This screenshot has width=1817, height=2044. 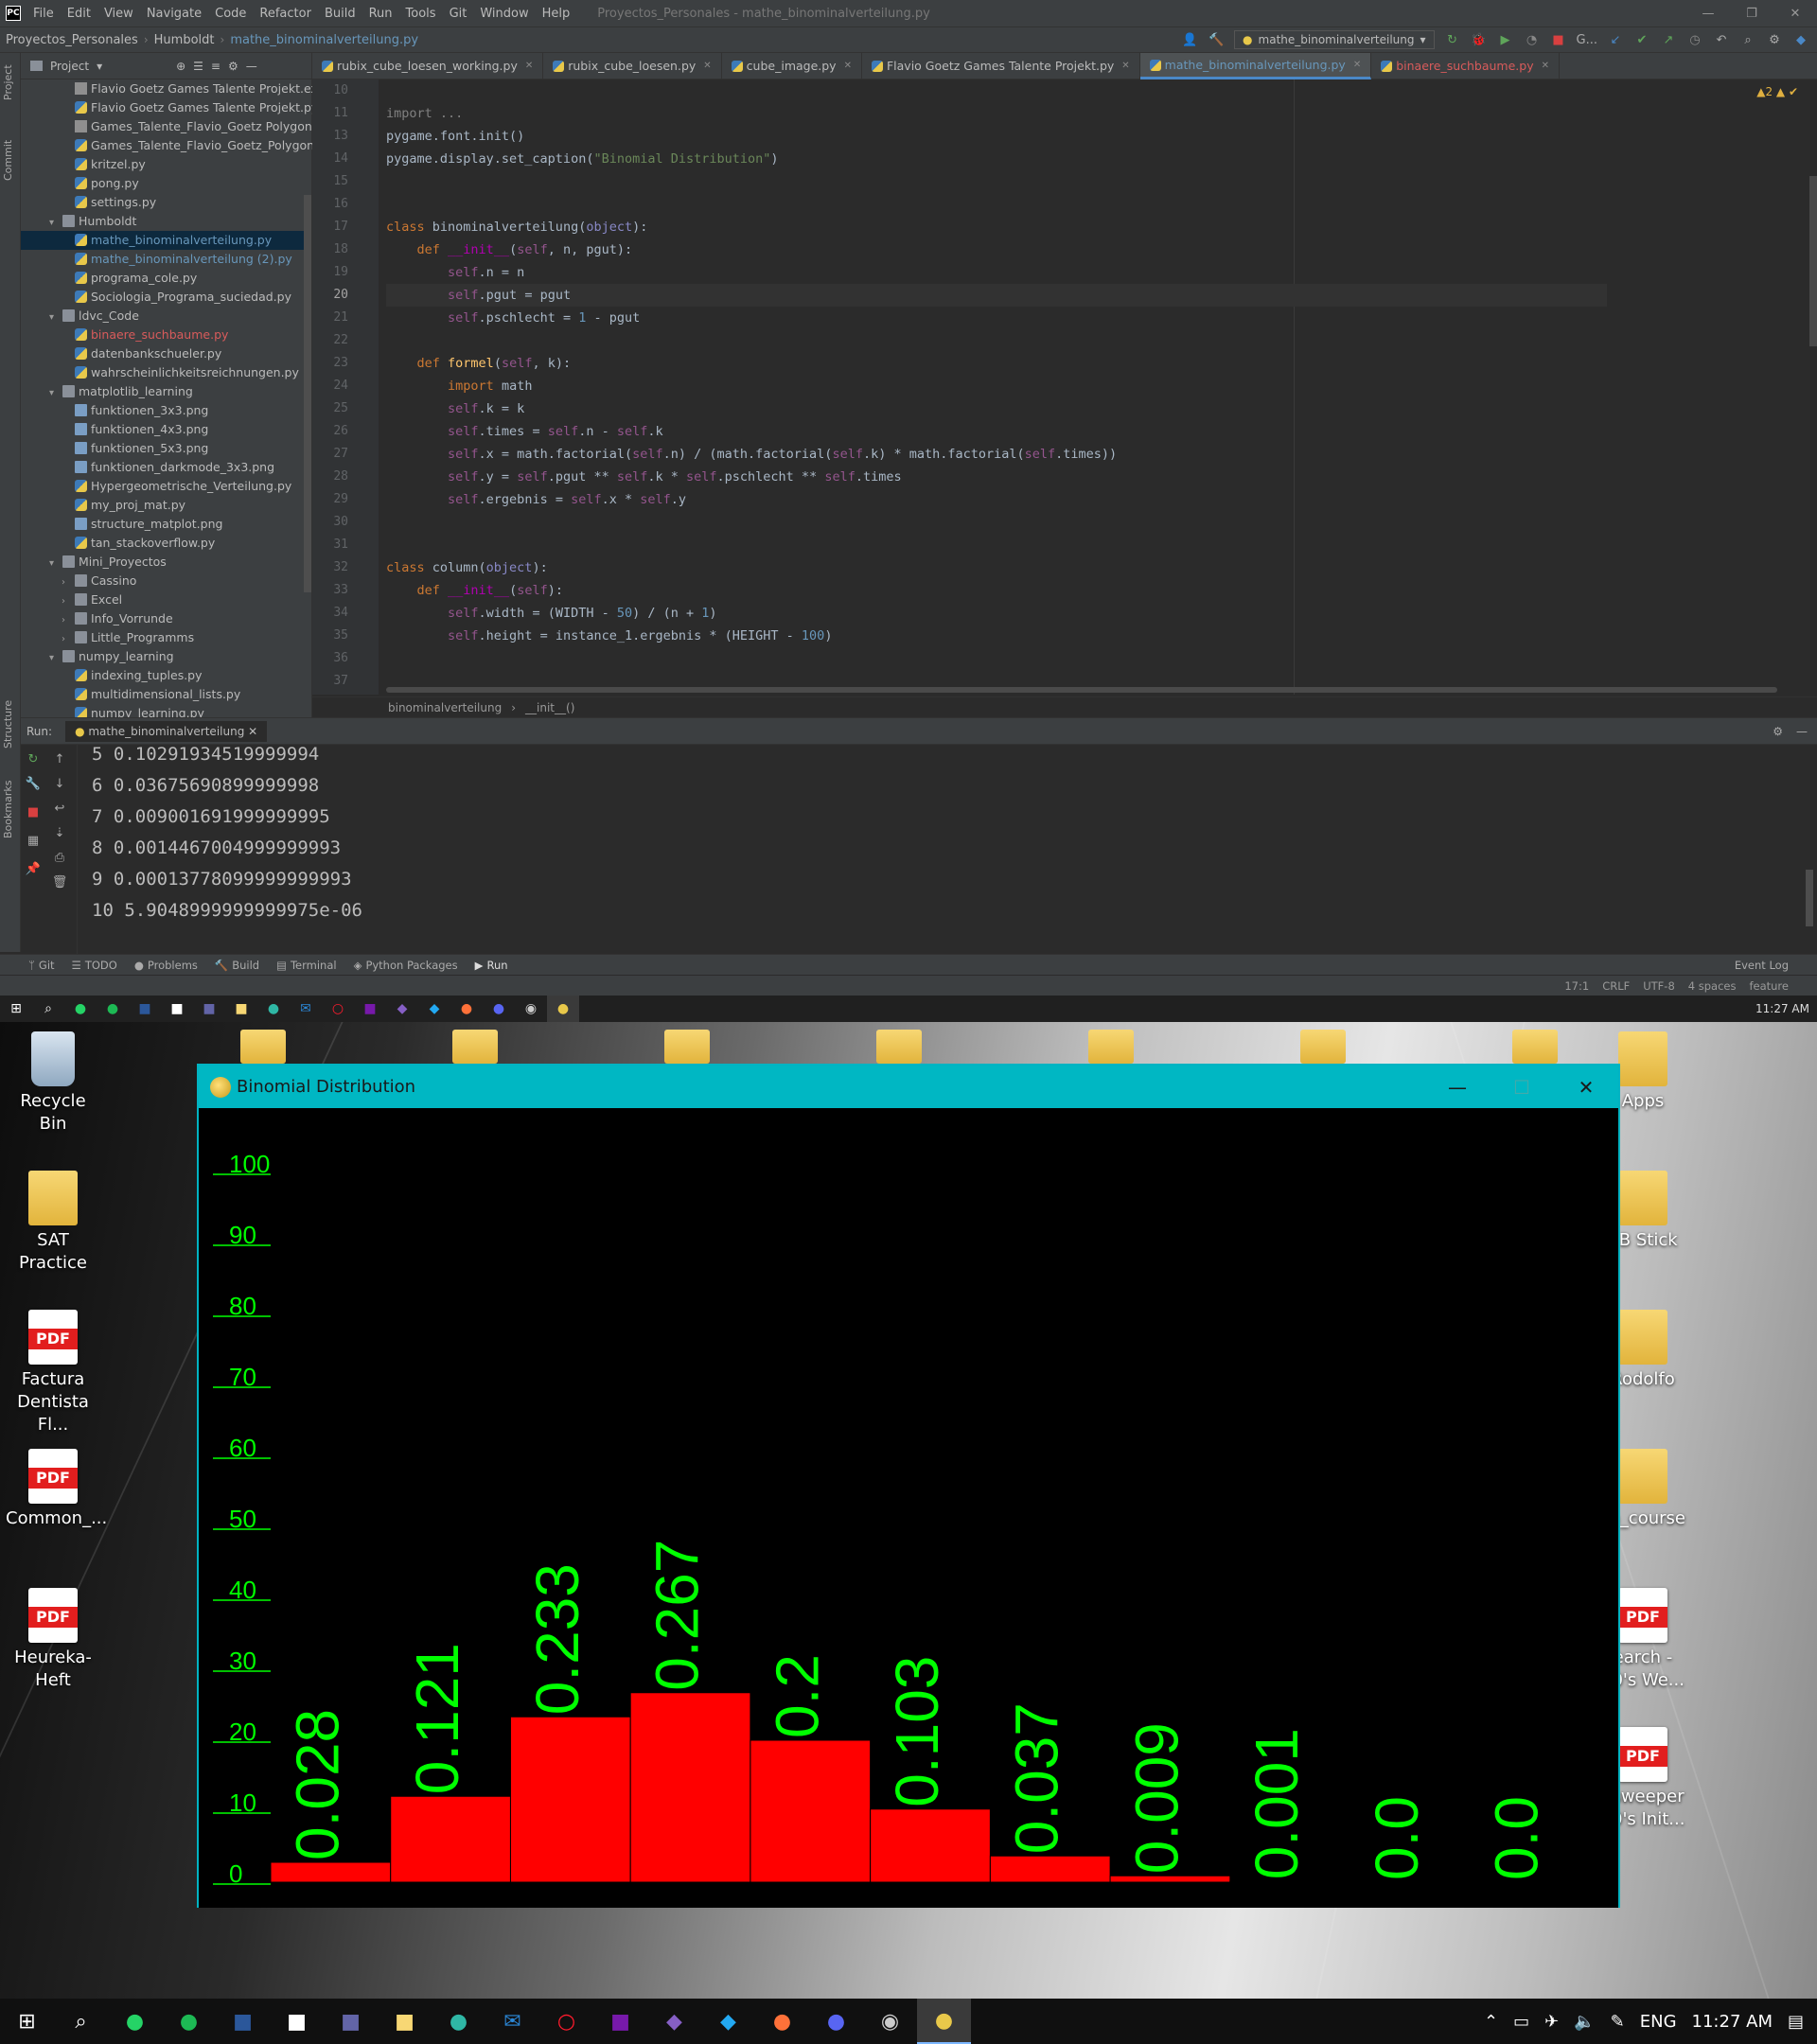 I want to click on code-line: self.pschlecht = 1 - pgut, so click(x=997, y=318).